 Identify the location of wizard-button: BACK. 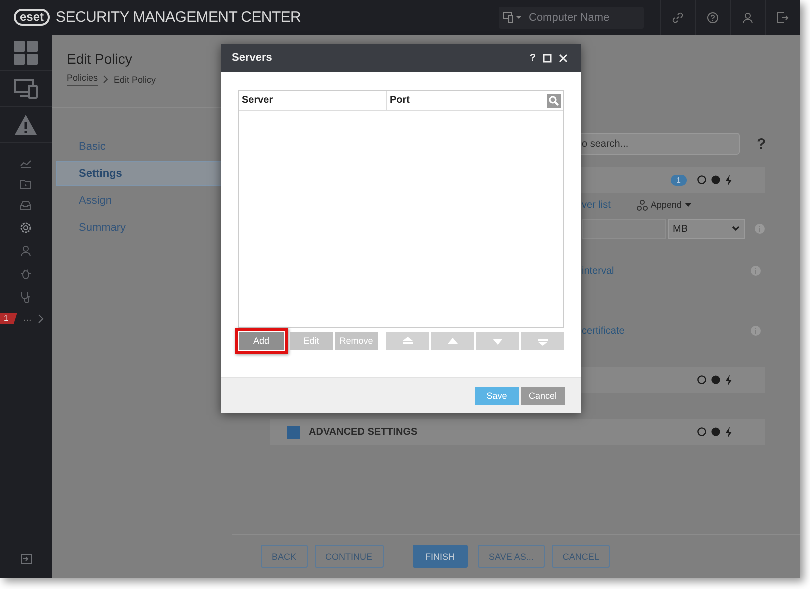
(284, 556).